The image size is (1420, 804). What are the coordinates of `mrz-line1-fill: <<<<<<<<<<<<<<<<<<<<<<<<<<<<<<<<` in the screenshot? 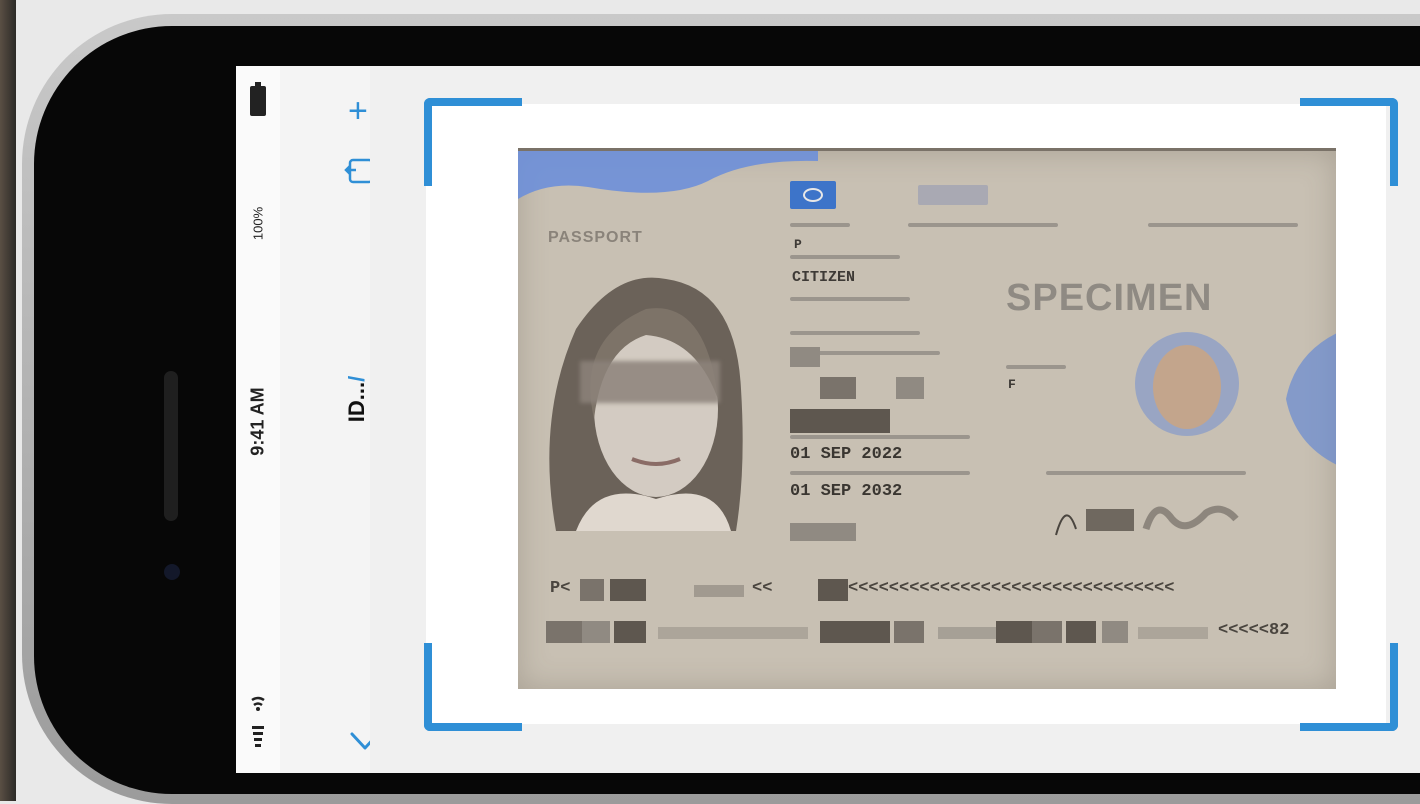 It's located at (1011, 588).